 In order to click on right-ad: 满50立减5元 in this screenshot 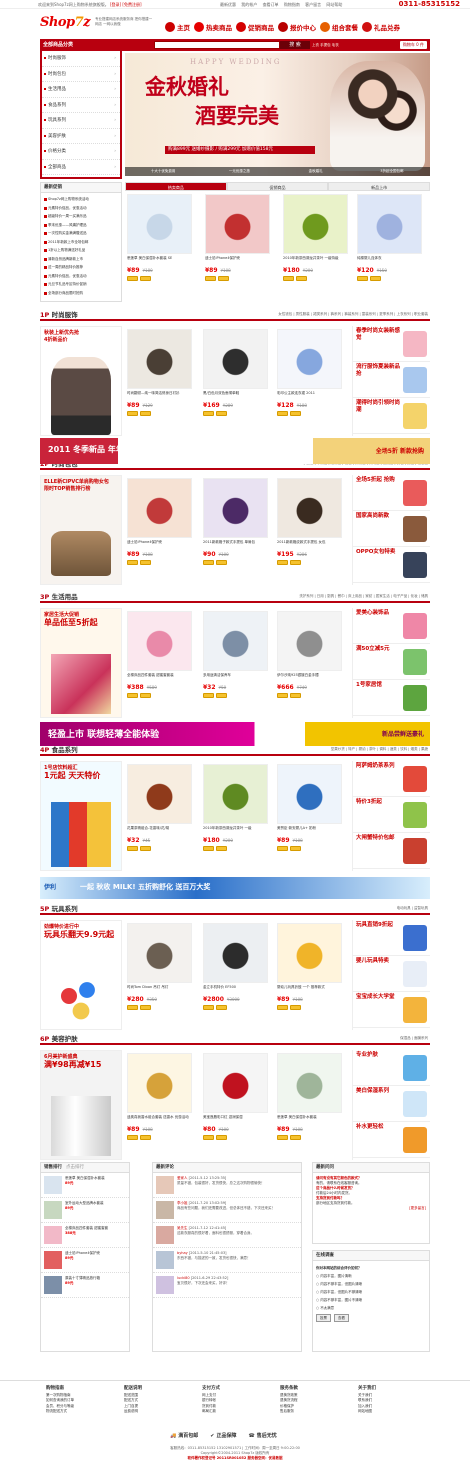, I will do `click(391, 662)`.